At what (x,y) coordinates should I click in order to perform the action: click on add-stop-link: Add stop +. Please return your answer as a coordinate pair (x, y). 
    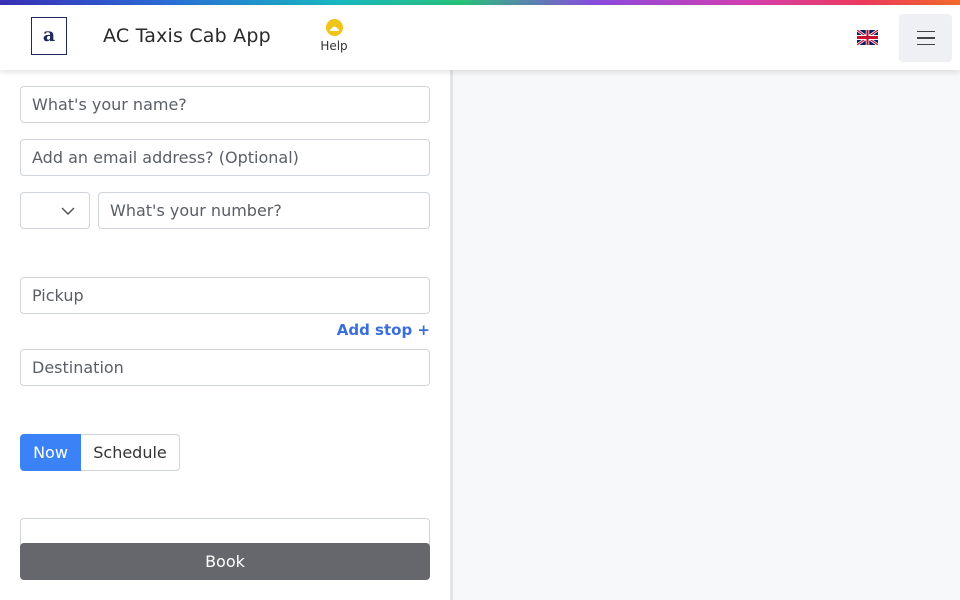
    Looking at the image, I should click on (365, 330).